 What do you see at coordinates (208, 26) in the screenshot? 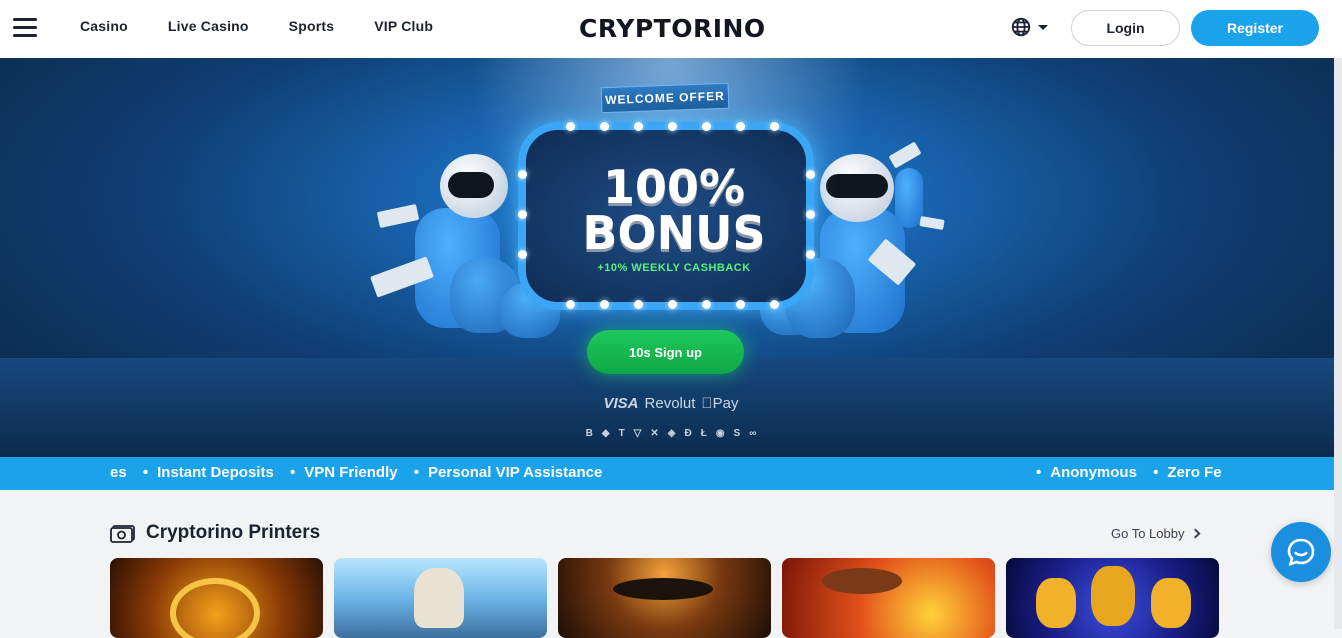
I see `nav-live-casino: Live Casino` at bounding box center [208, 26].